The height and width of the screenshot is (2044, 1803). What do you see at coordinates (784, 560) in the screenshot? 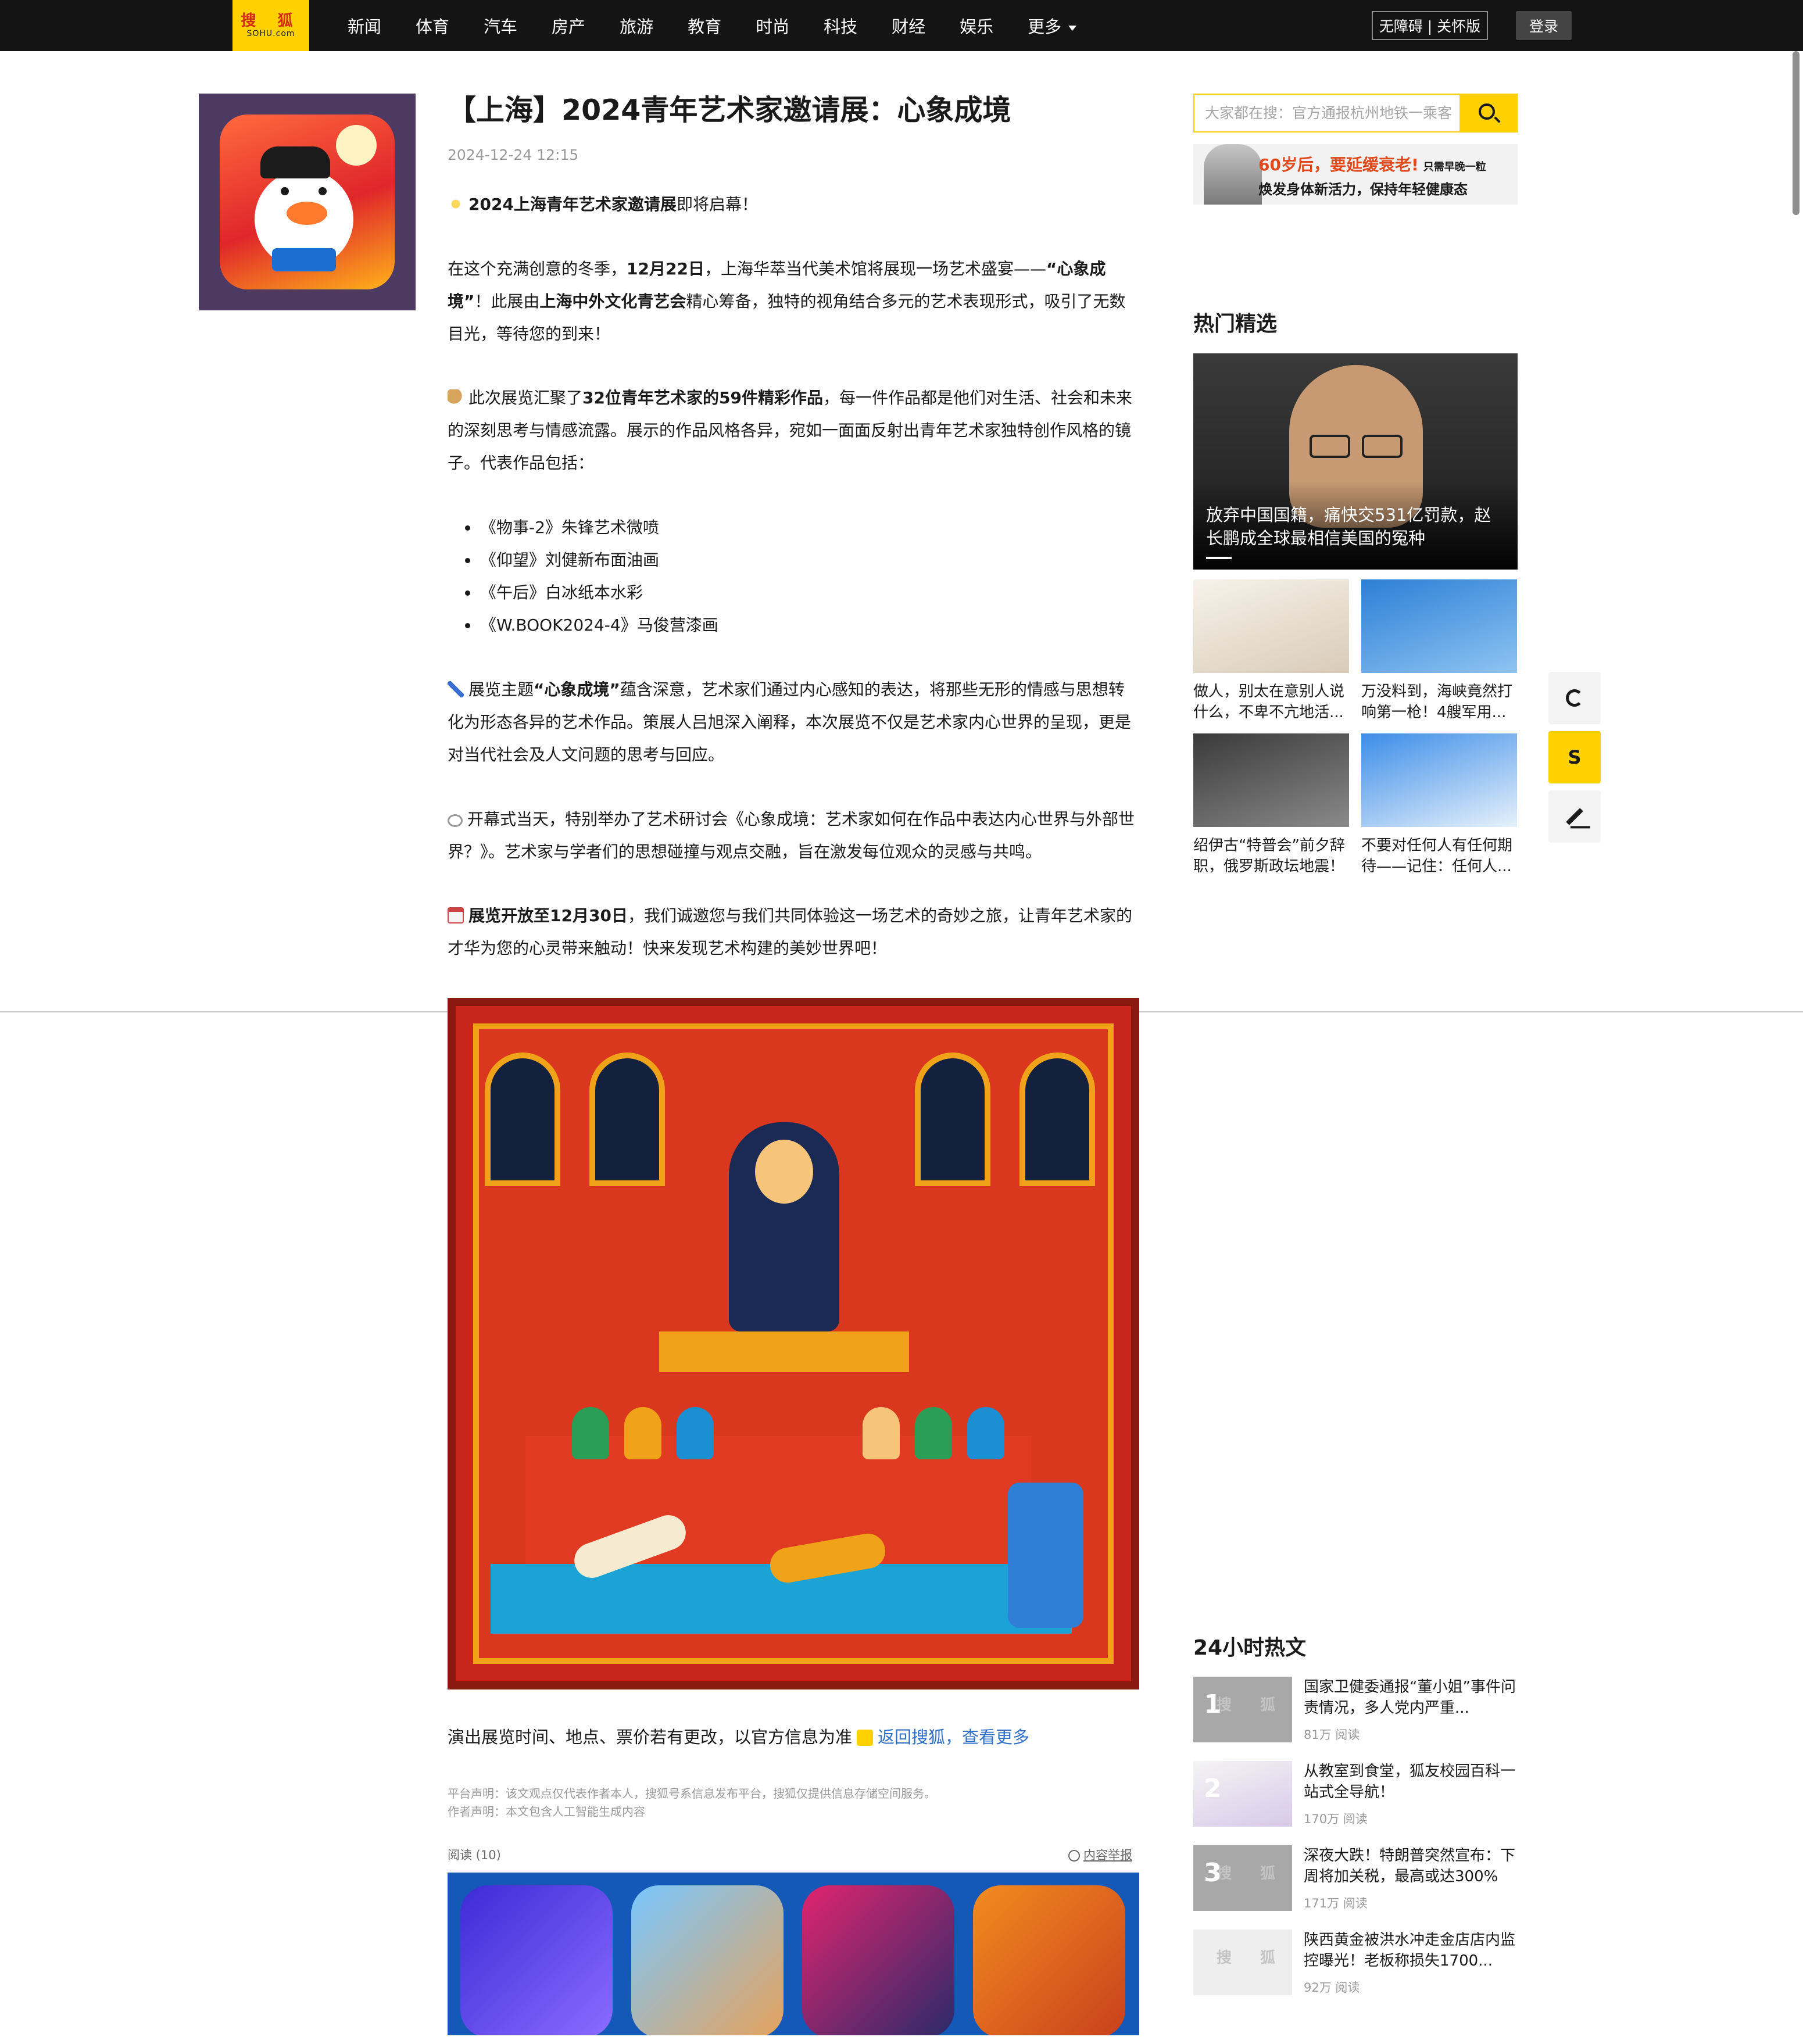
I see `list-item: 《仰望》刘健新布面油画` at bounding box center [784, 560].